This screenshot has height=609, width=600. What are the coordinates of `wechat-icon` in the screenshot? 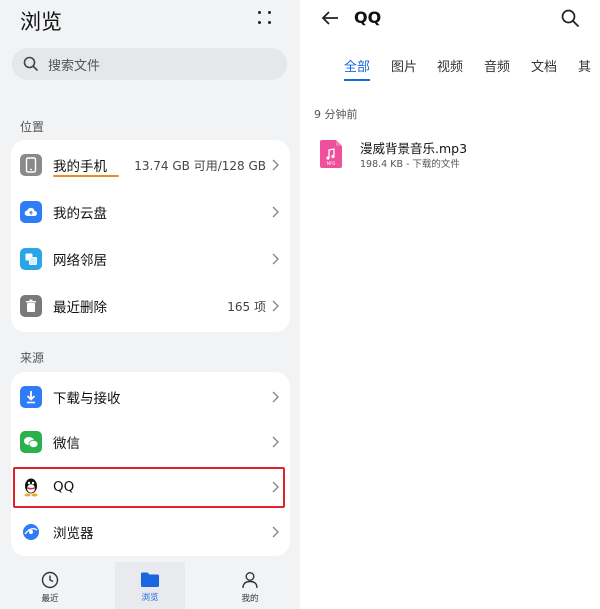 It's located at (31, 442).